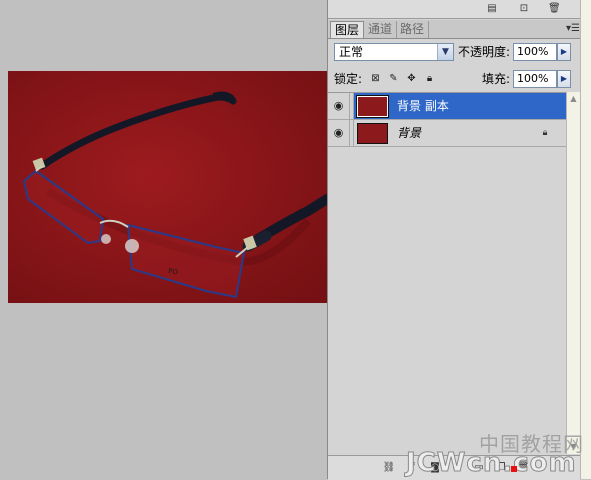 The width and height of the screenshot is (591, 480). What do you see at coordinates (173, 271) in the screenshot?
I see `svg-text: PO` at bounding box center [173, 271].